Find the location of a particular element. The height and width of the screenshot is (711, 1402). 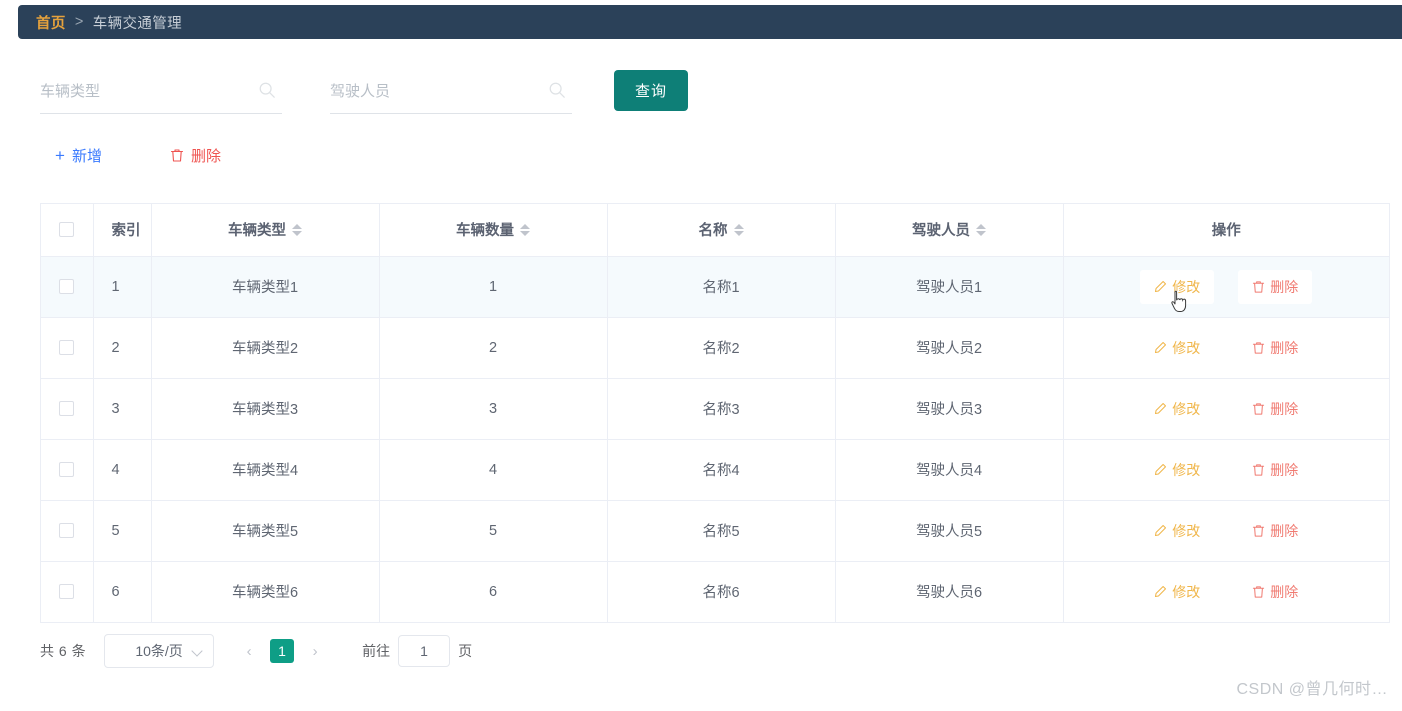

cell-vehicle-count: 3 is located at coordinates (493, 409).